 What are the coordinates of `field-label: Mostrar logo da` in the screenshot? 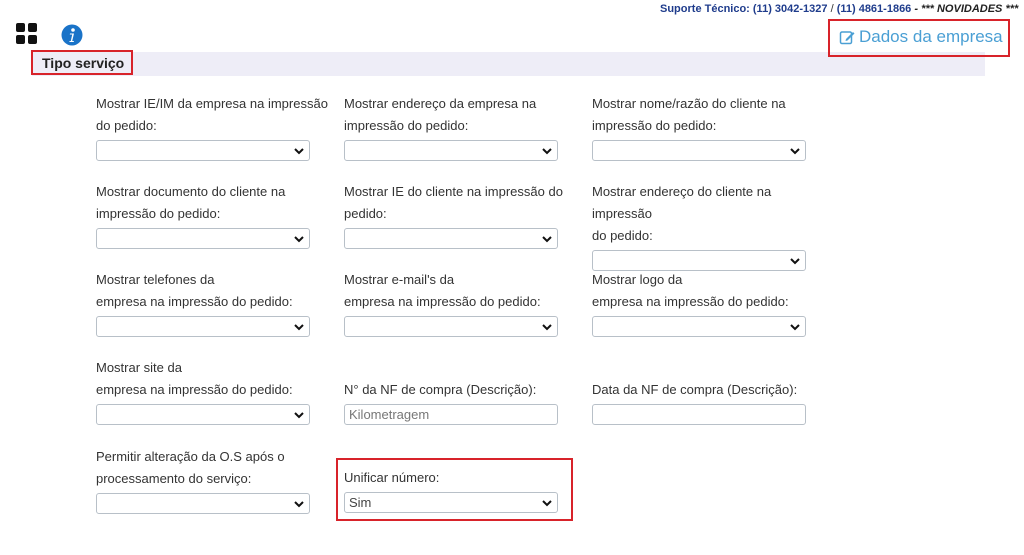 It's located at (637, 279).